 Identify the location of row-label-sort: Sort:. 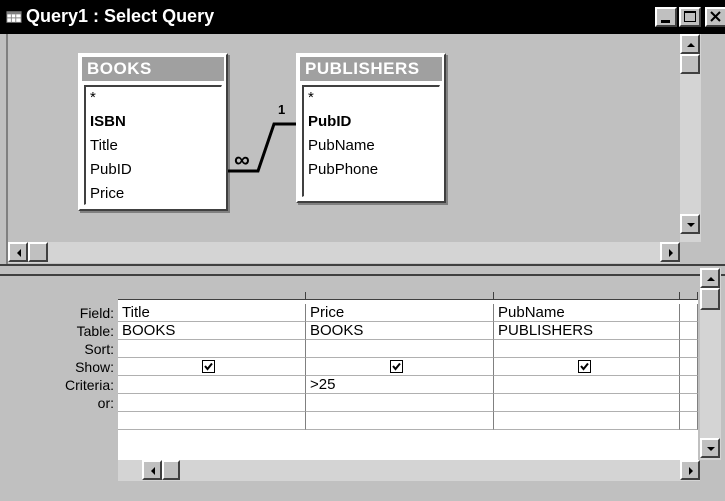
(99, 349).